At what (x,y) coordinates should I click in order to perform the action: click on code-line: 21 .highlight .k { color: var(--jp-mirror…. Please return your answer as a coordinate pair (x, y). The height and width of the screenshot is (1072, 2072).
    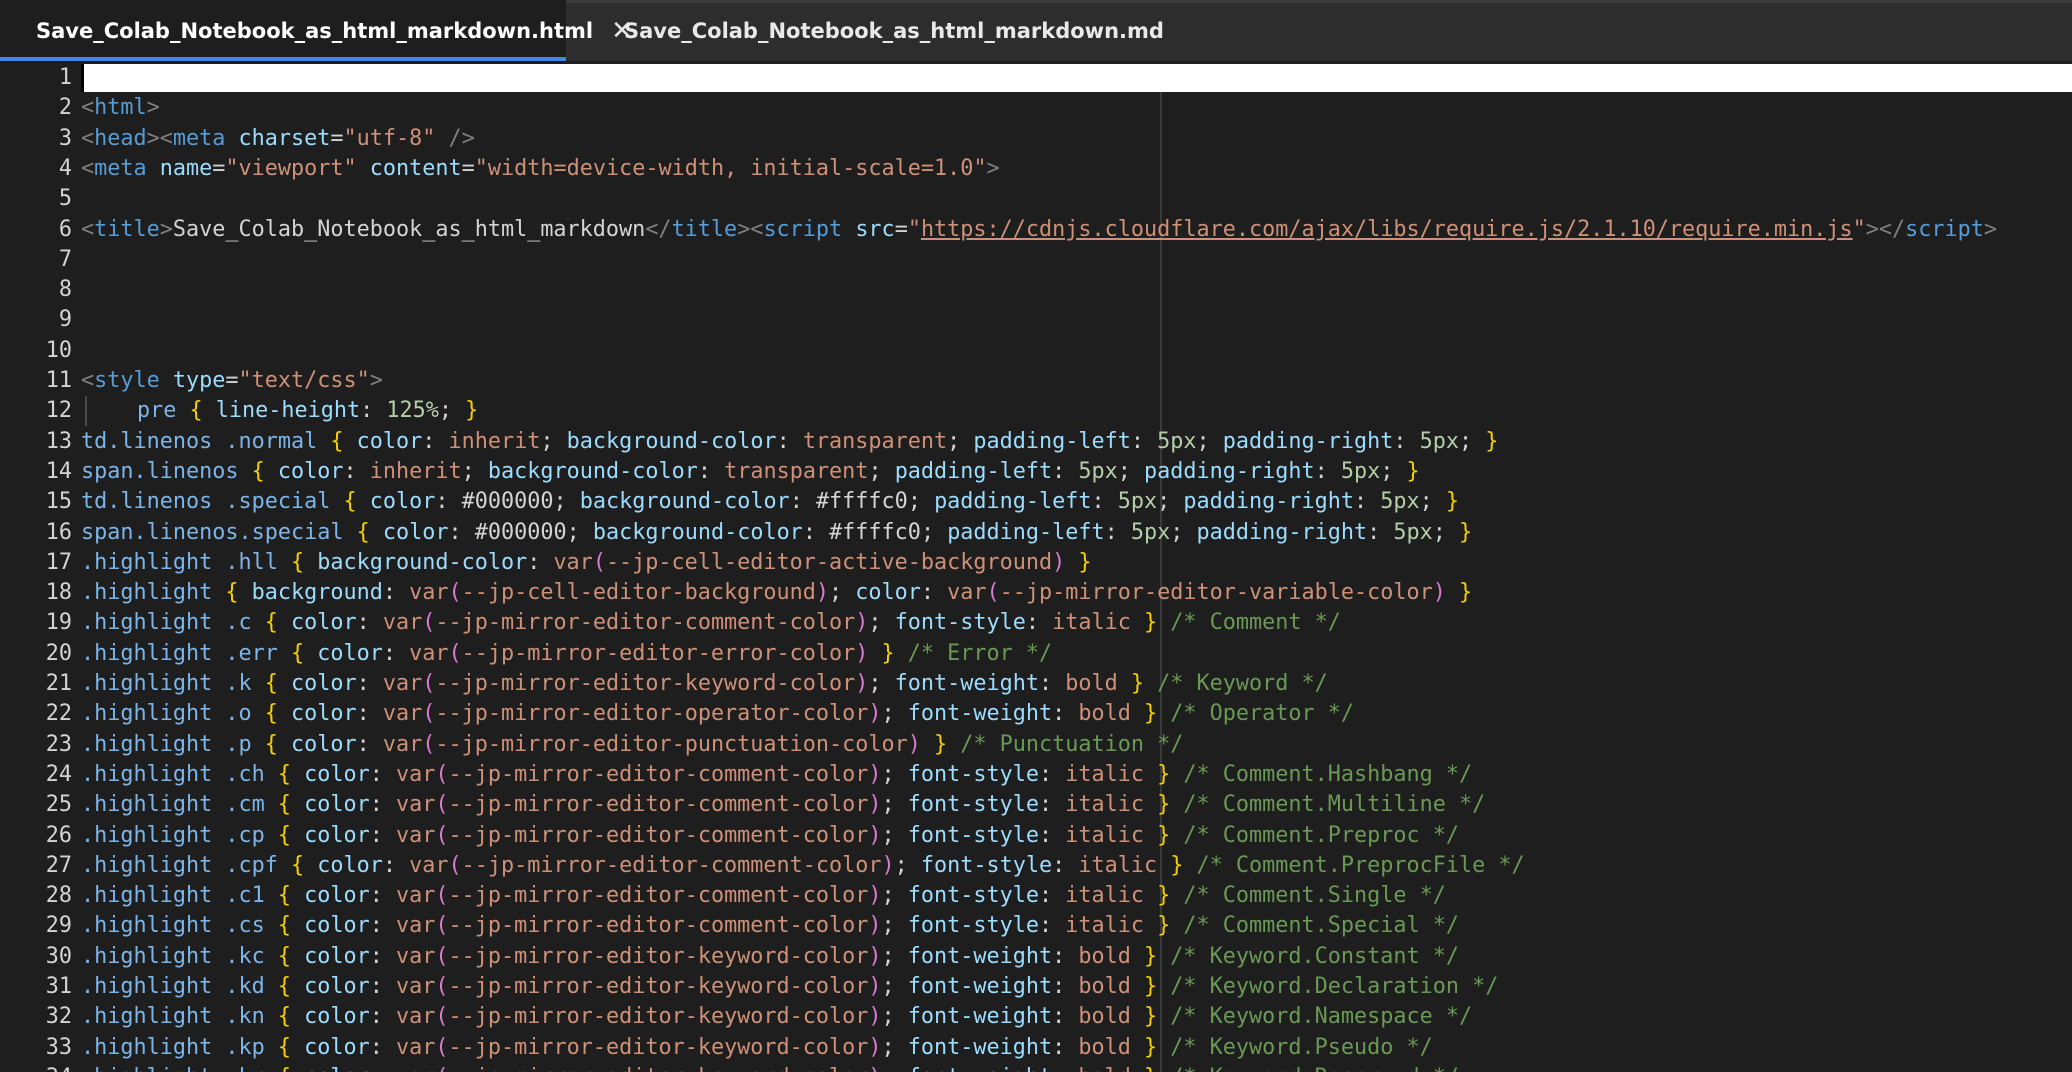
    Looking at the image, I should click on (1036, 684).